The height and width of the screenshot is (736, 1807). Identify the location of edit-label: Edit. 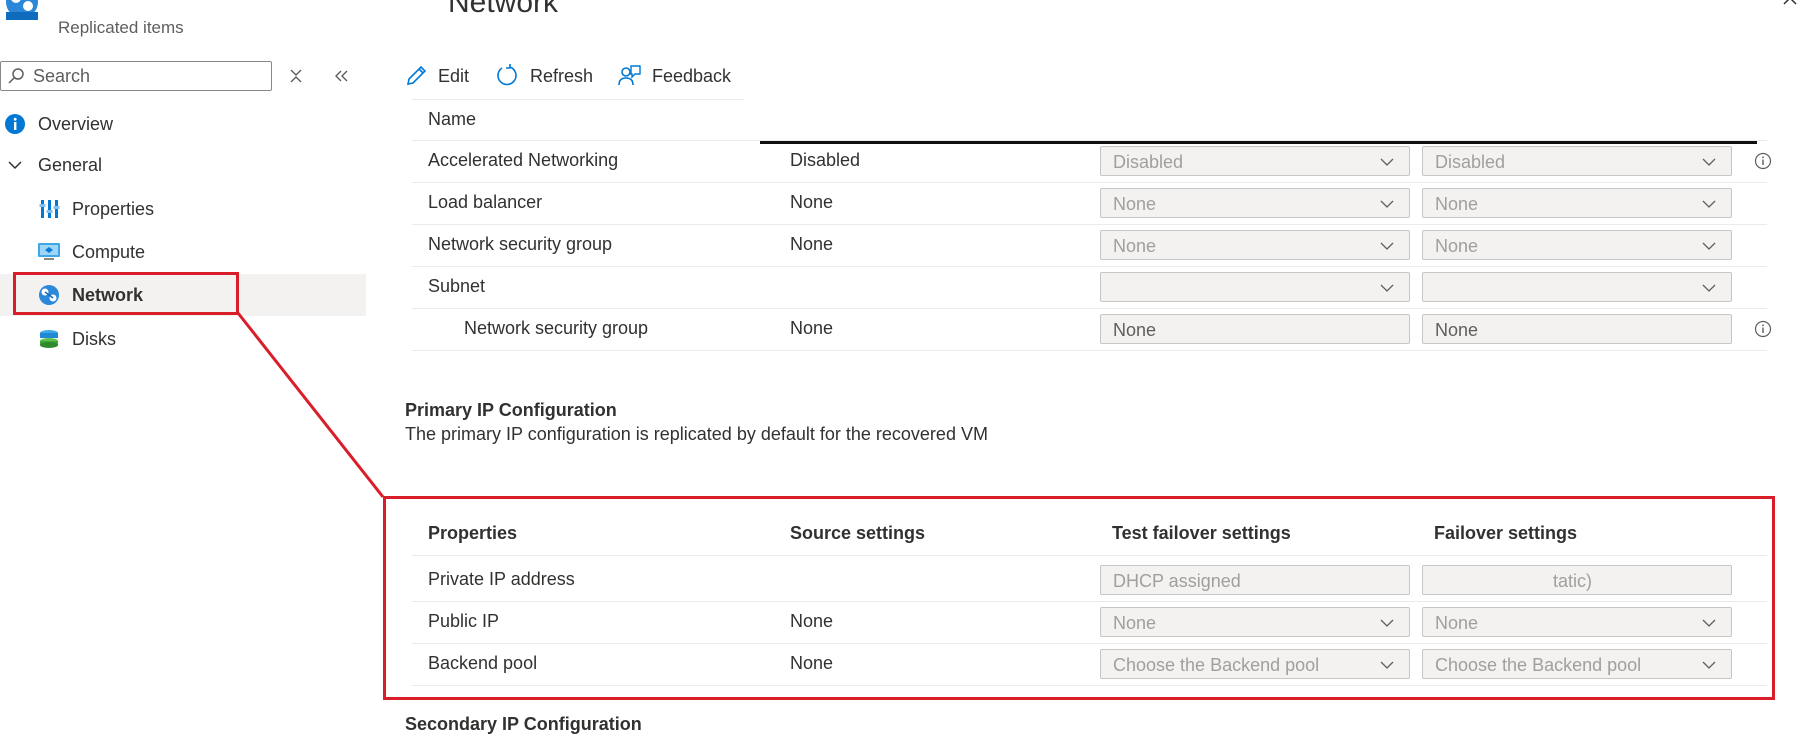
(454, 75).